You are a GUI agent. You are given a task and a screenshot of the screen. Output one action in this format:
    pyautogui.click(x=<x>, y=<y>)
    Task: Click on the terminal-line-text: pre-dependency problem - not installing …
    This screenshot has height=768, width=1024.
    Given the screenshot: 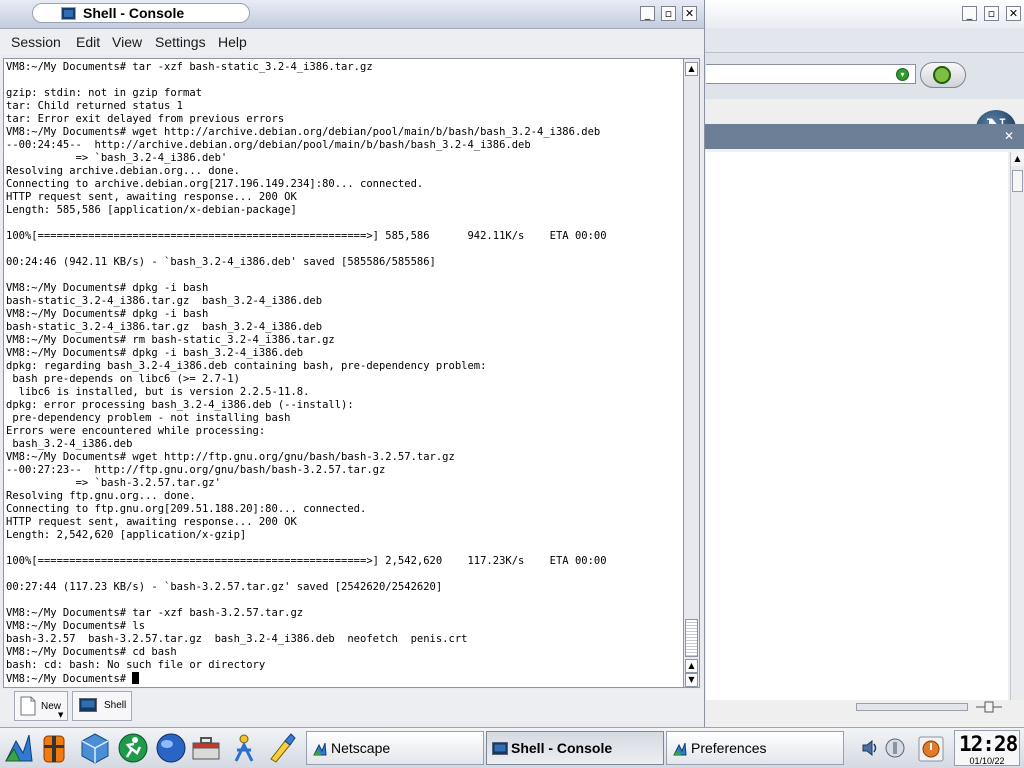 What is the action you would take?
    pyautogui.click(x=148, y=418)
    